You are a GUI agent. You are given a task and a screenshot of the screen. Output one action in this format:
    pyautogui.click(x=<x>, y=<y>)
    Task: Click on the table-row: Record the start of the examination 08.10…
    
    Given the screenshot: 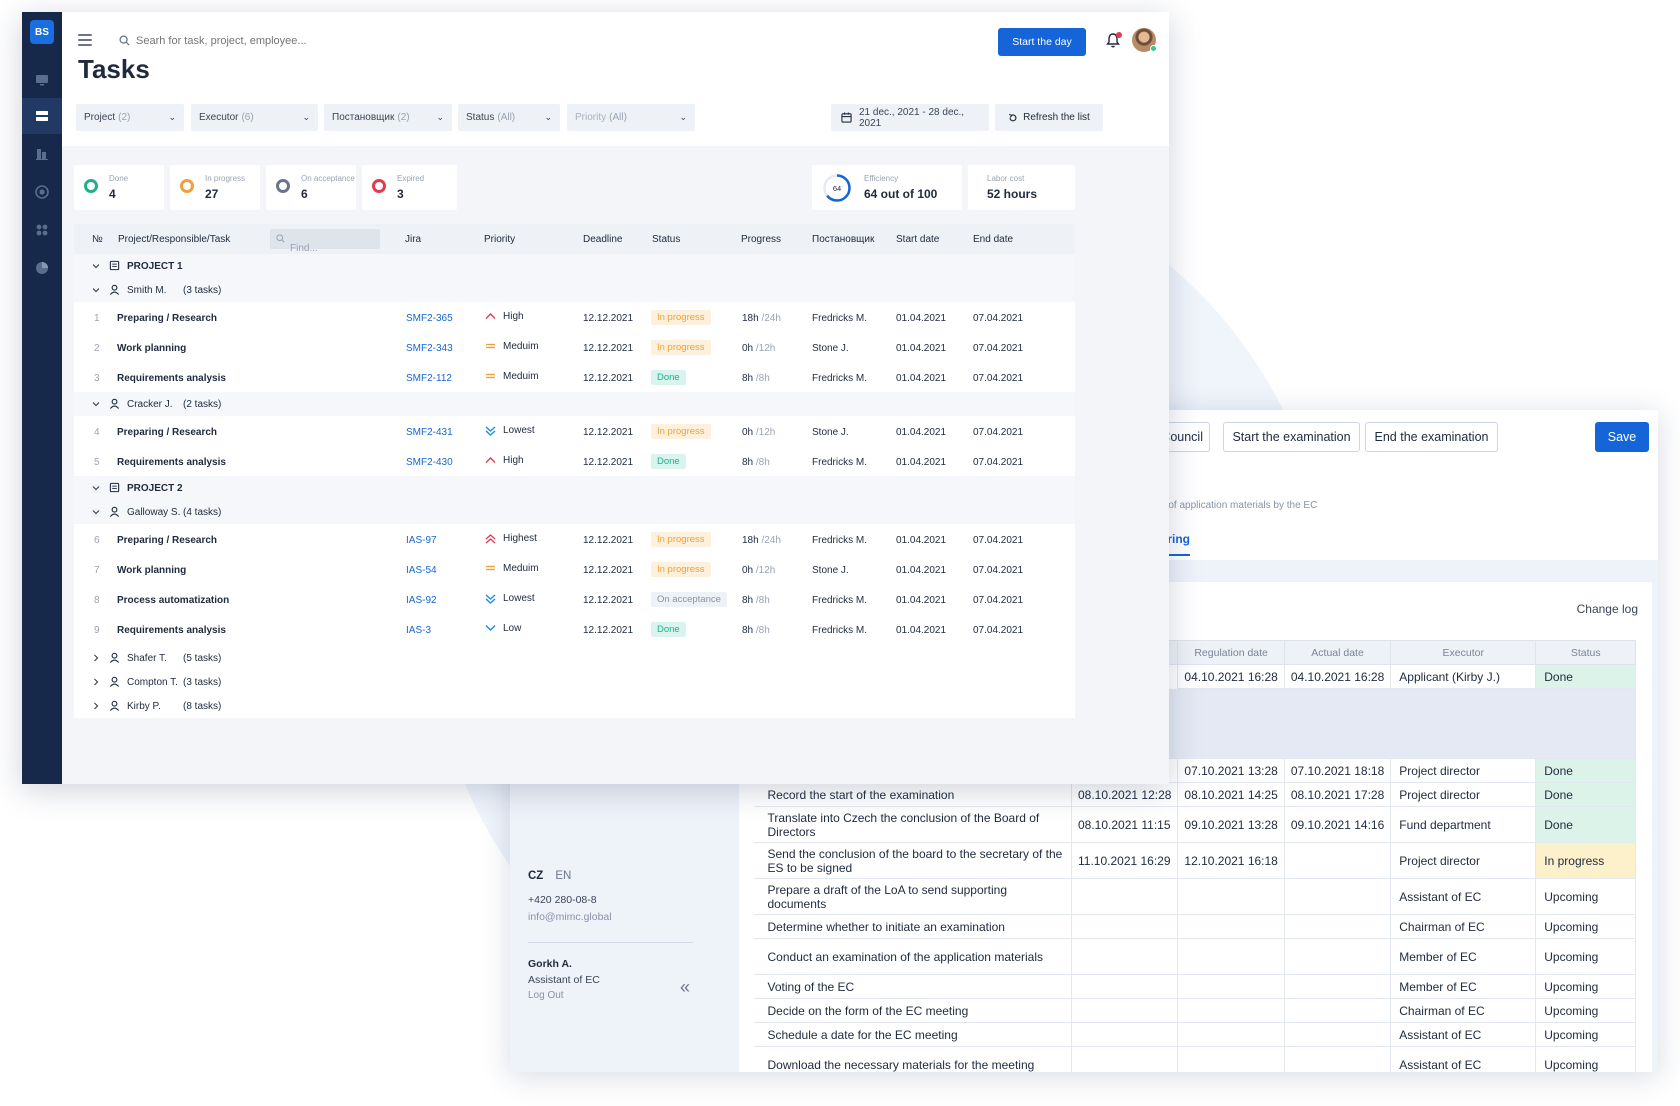 What is the action you would take?
    pyautogui.click(x=1195, y=794)
    